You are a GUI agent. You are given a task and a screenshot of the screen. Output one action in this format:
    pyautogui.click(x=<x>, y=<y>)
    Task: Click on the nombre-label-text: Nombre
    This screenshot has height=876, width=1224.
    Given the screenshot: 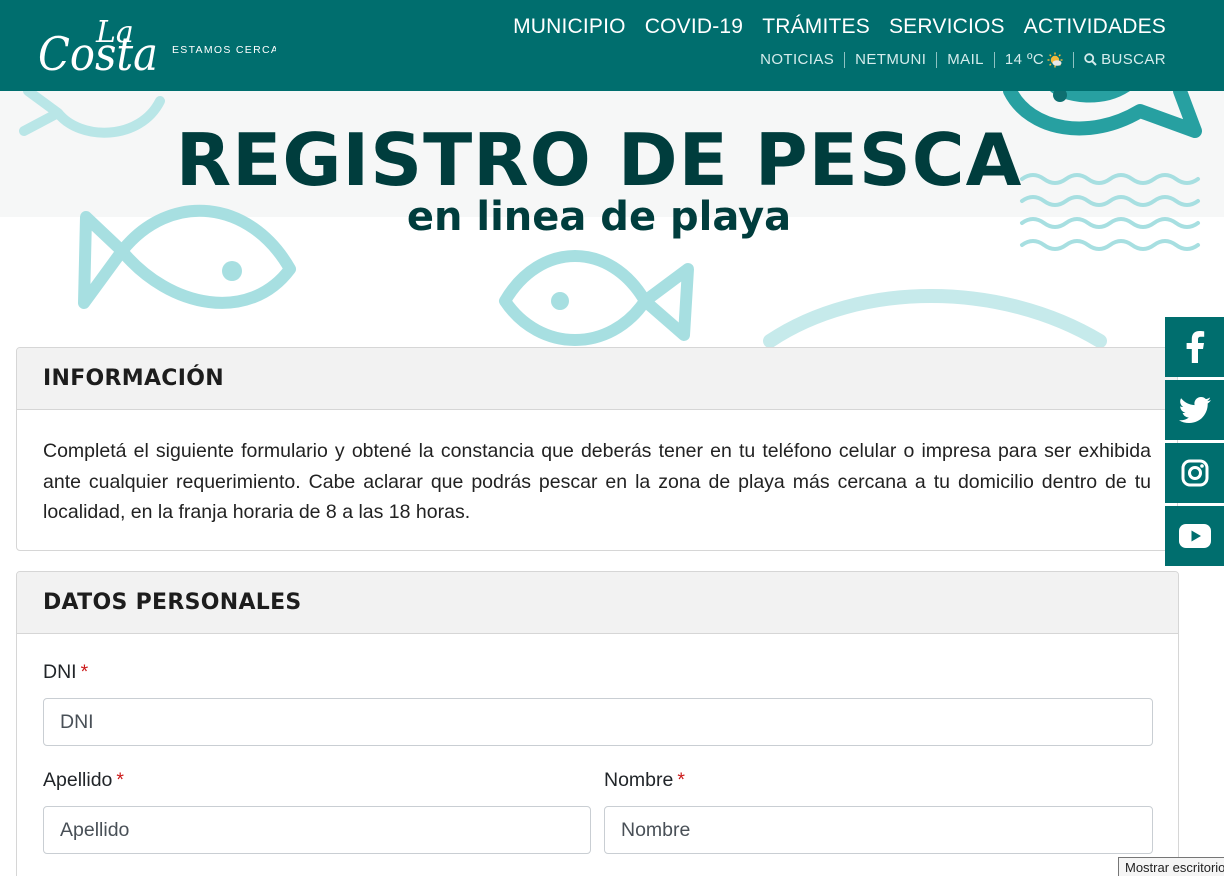 What is the action you would take?
    pyautogui.click(x=639, y=780)
    